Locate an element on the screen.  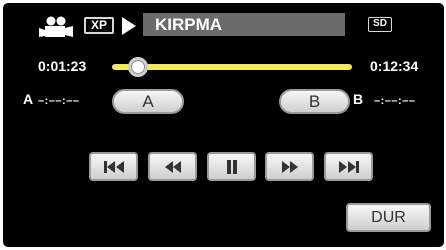
resolution-badge: SD is located at coordinates (380, 24).